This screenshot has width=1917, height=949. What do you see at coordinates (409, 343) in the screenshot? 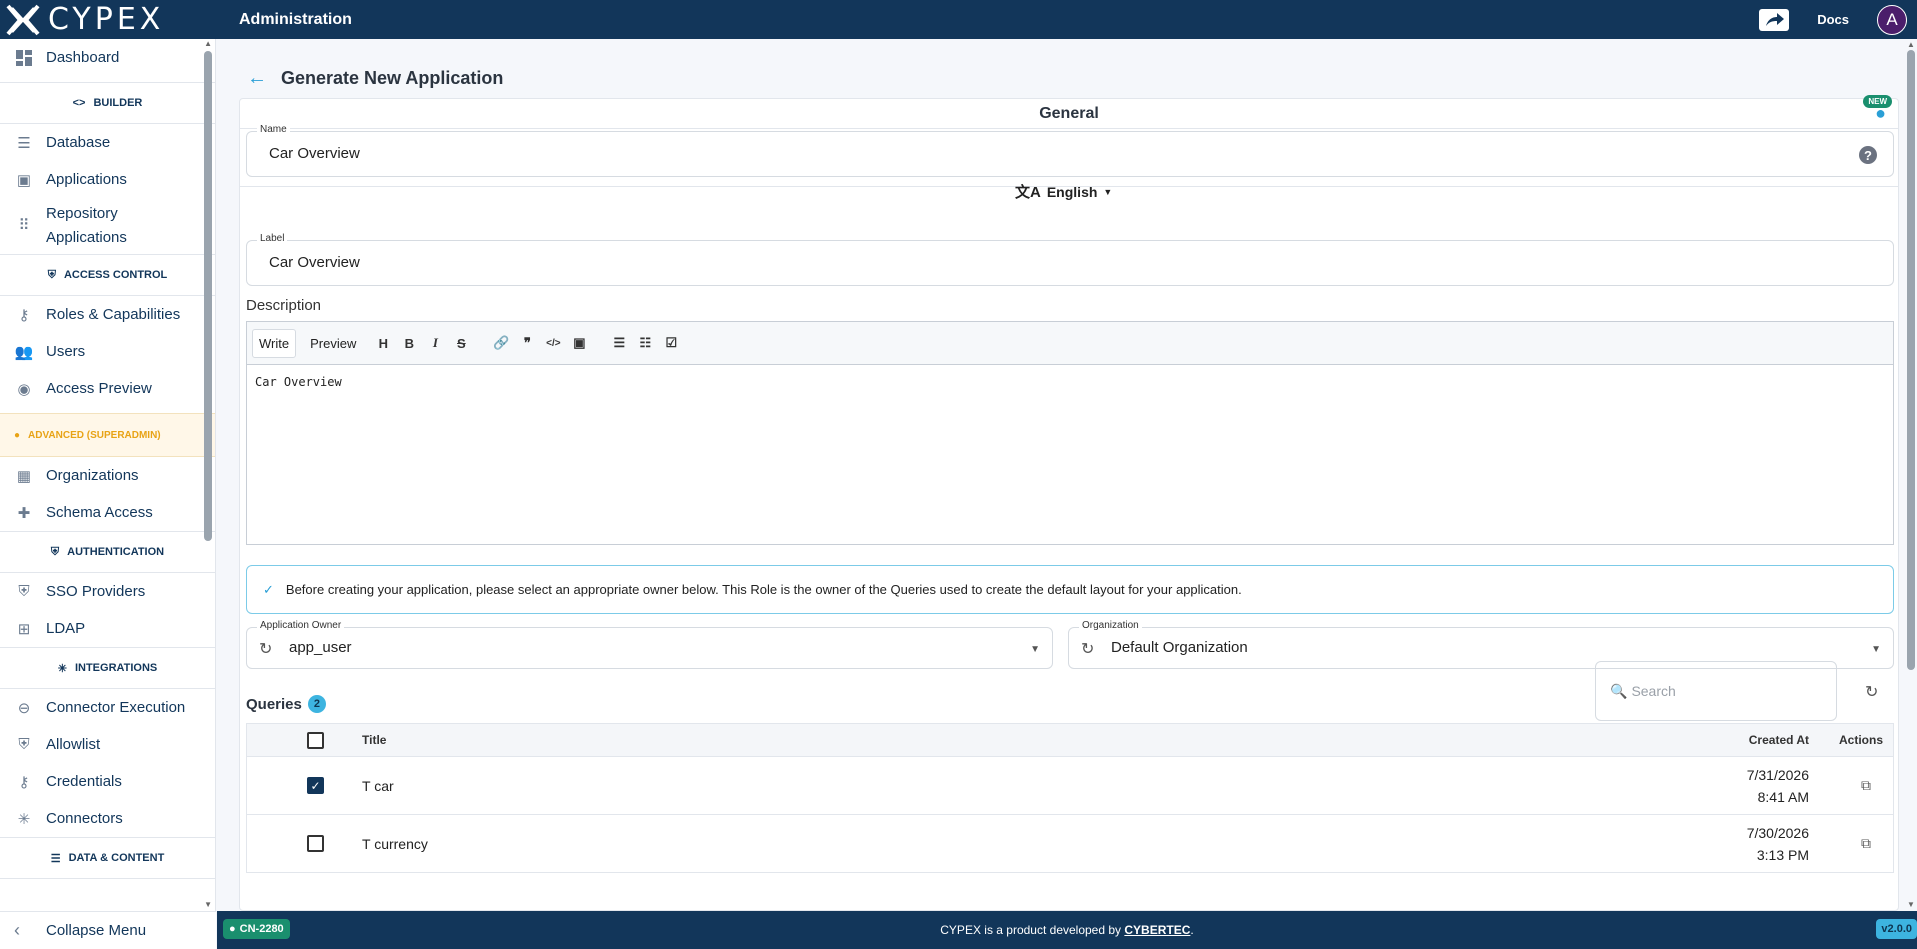
I see `bold-icon: B` at bounding box center [409, 343].